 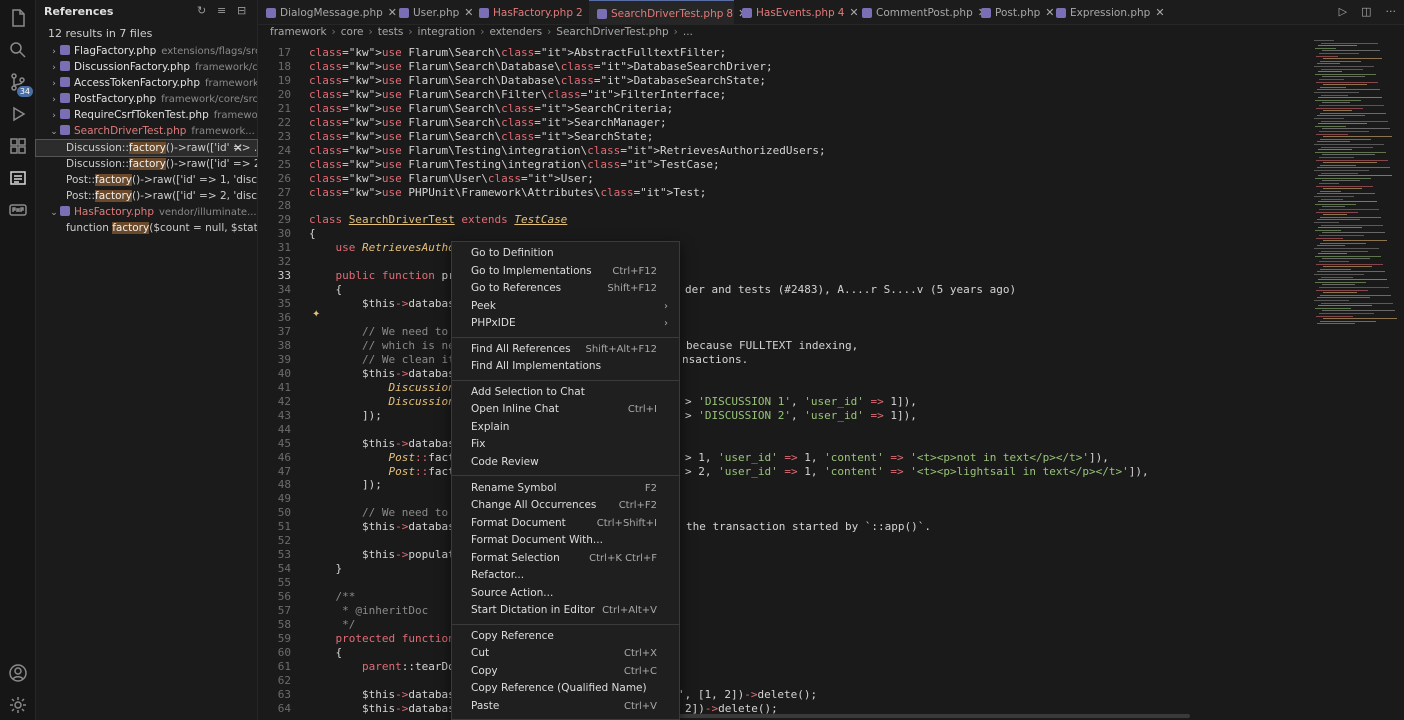 I want to click on line-number: 52, so click(x=284, y=541).